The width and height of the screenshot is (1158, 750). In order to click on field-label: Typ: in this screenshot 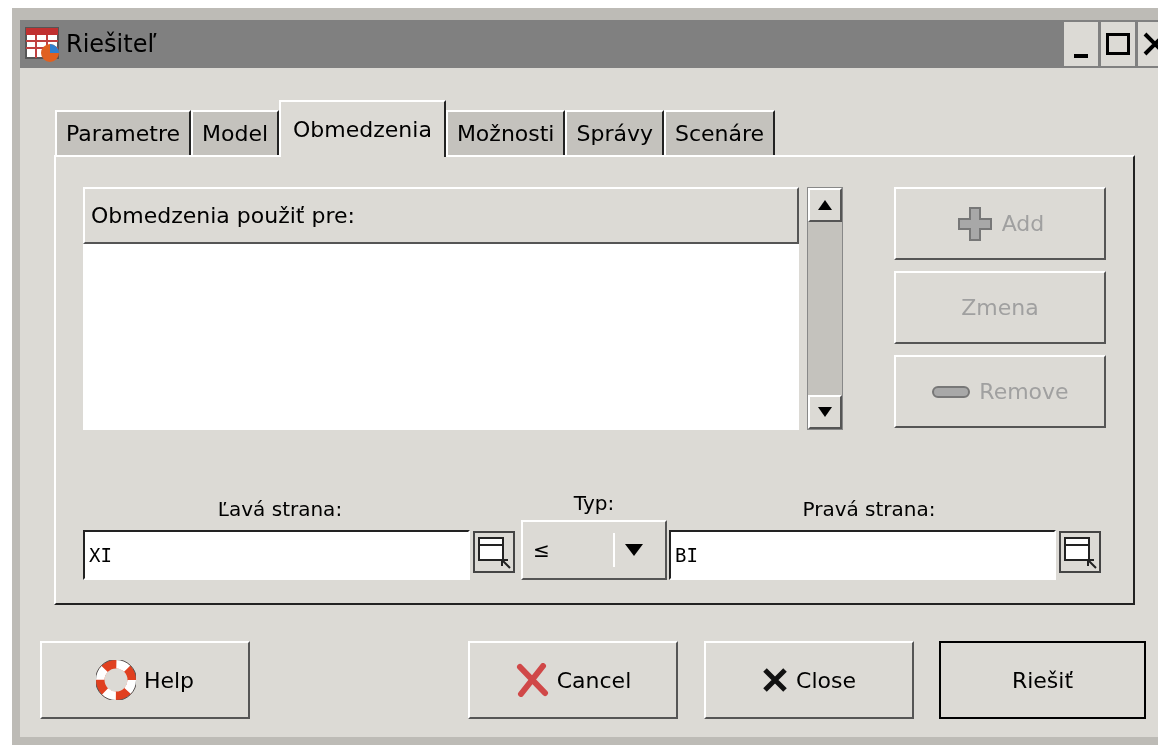, I will do `click(594, 503)`.